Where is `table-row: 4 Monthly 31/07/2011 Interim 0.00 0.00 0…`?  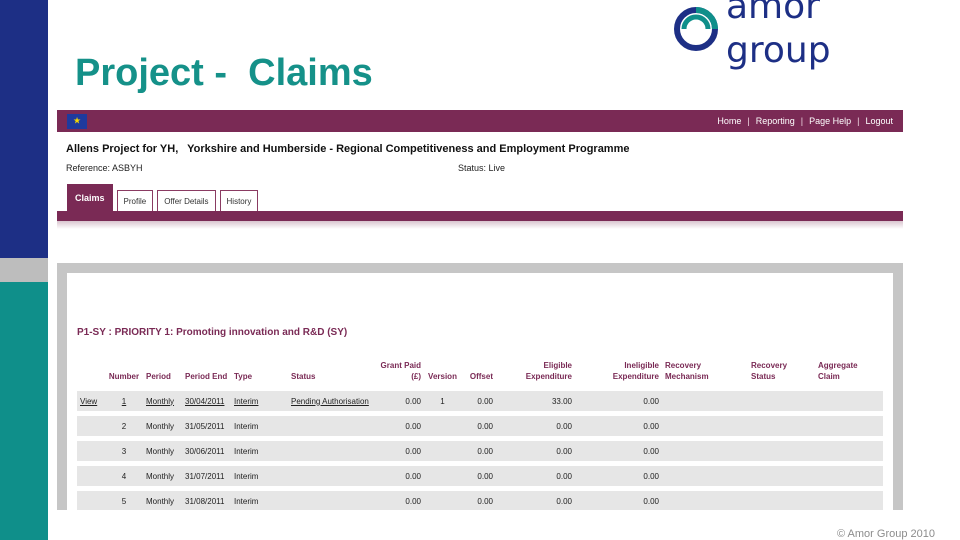 table-row: 4 Monthly 31/07/2011 Interim 0.00 0.00 0… is located at coordinates (480, 476).